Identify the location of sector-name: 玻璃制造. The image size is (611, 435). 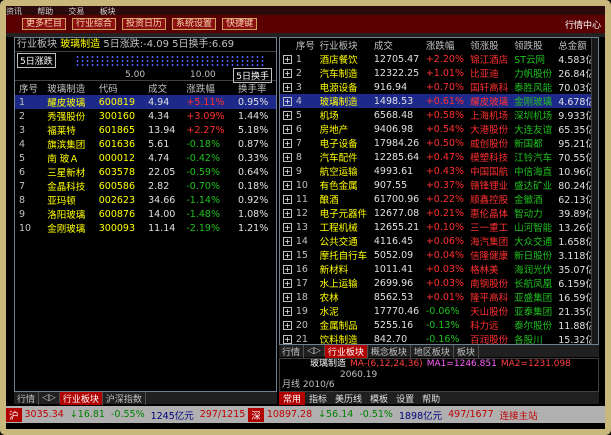
(80, 44).